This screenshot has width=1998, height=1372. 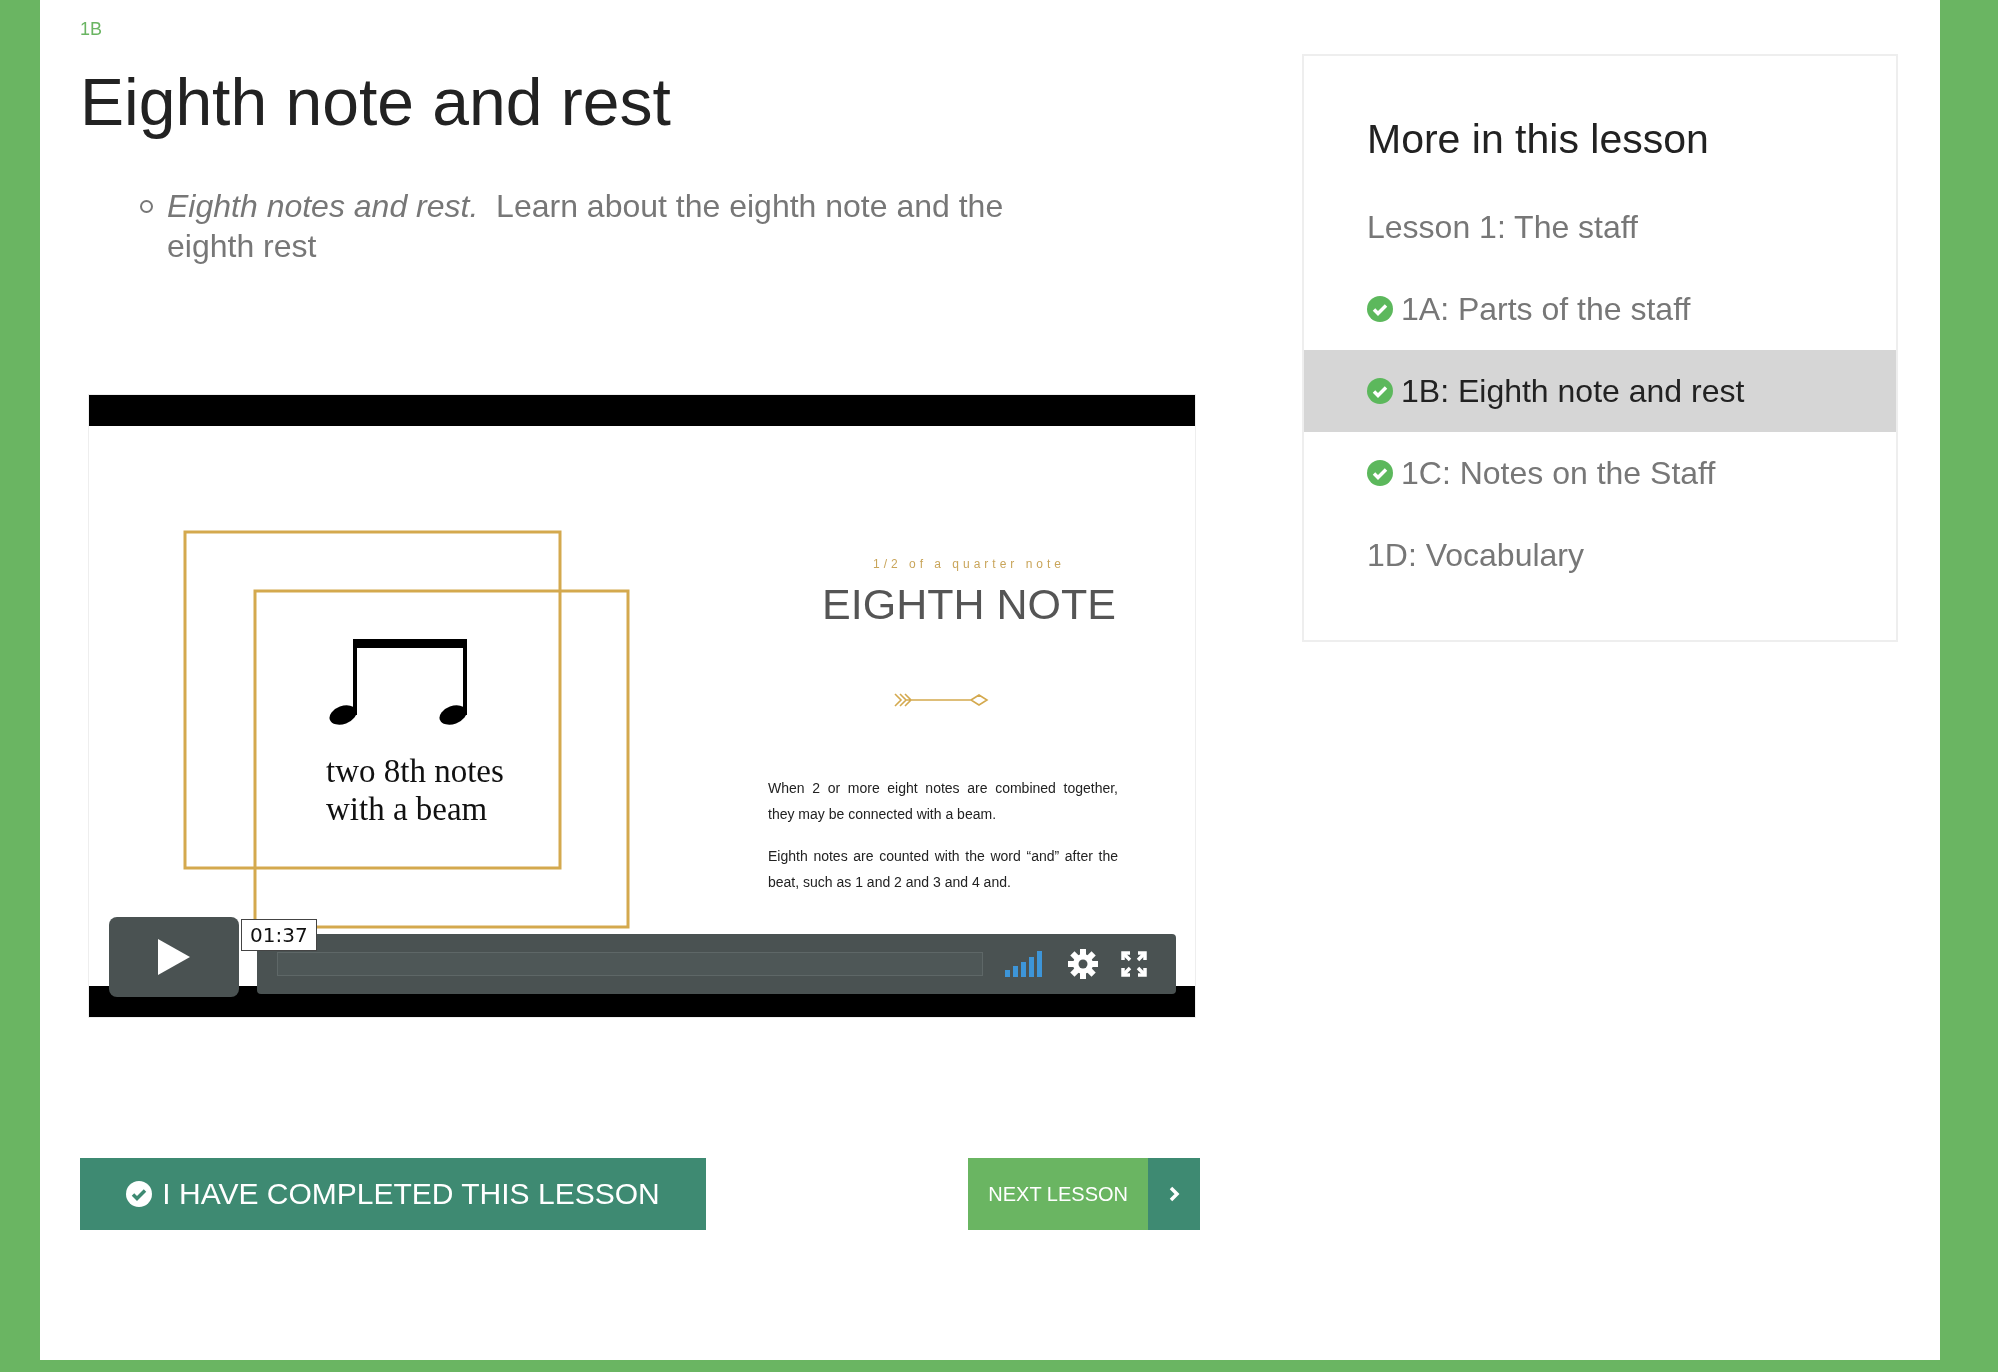 I want to click on bullet-icon, so click(x=146, y=206).